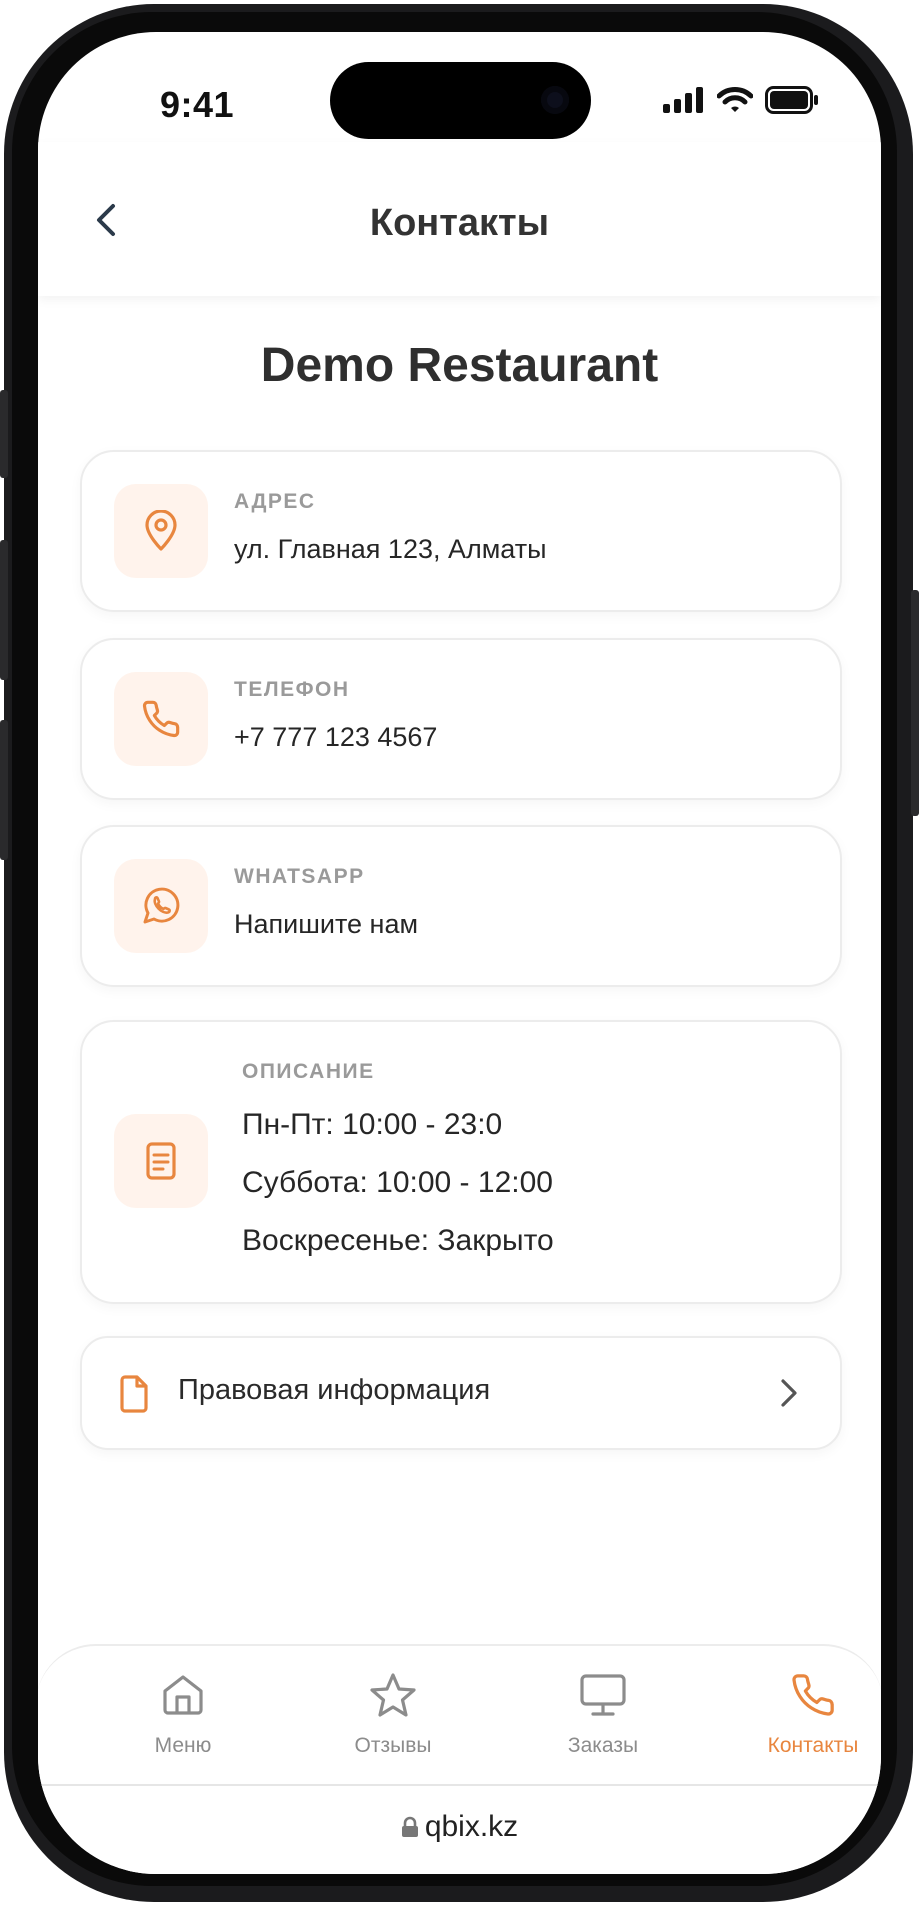 Image resolution: width=919 pixels, height=1906 pixels. I want to click on tab-contacts: Контакты, so click(794, 1716).